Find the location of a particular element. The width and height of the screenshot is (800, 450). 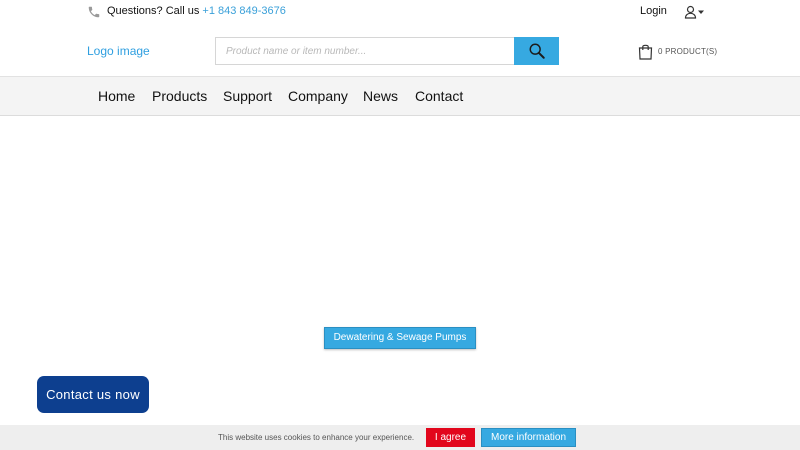

search-bar is located at coordinates (387, 51).